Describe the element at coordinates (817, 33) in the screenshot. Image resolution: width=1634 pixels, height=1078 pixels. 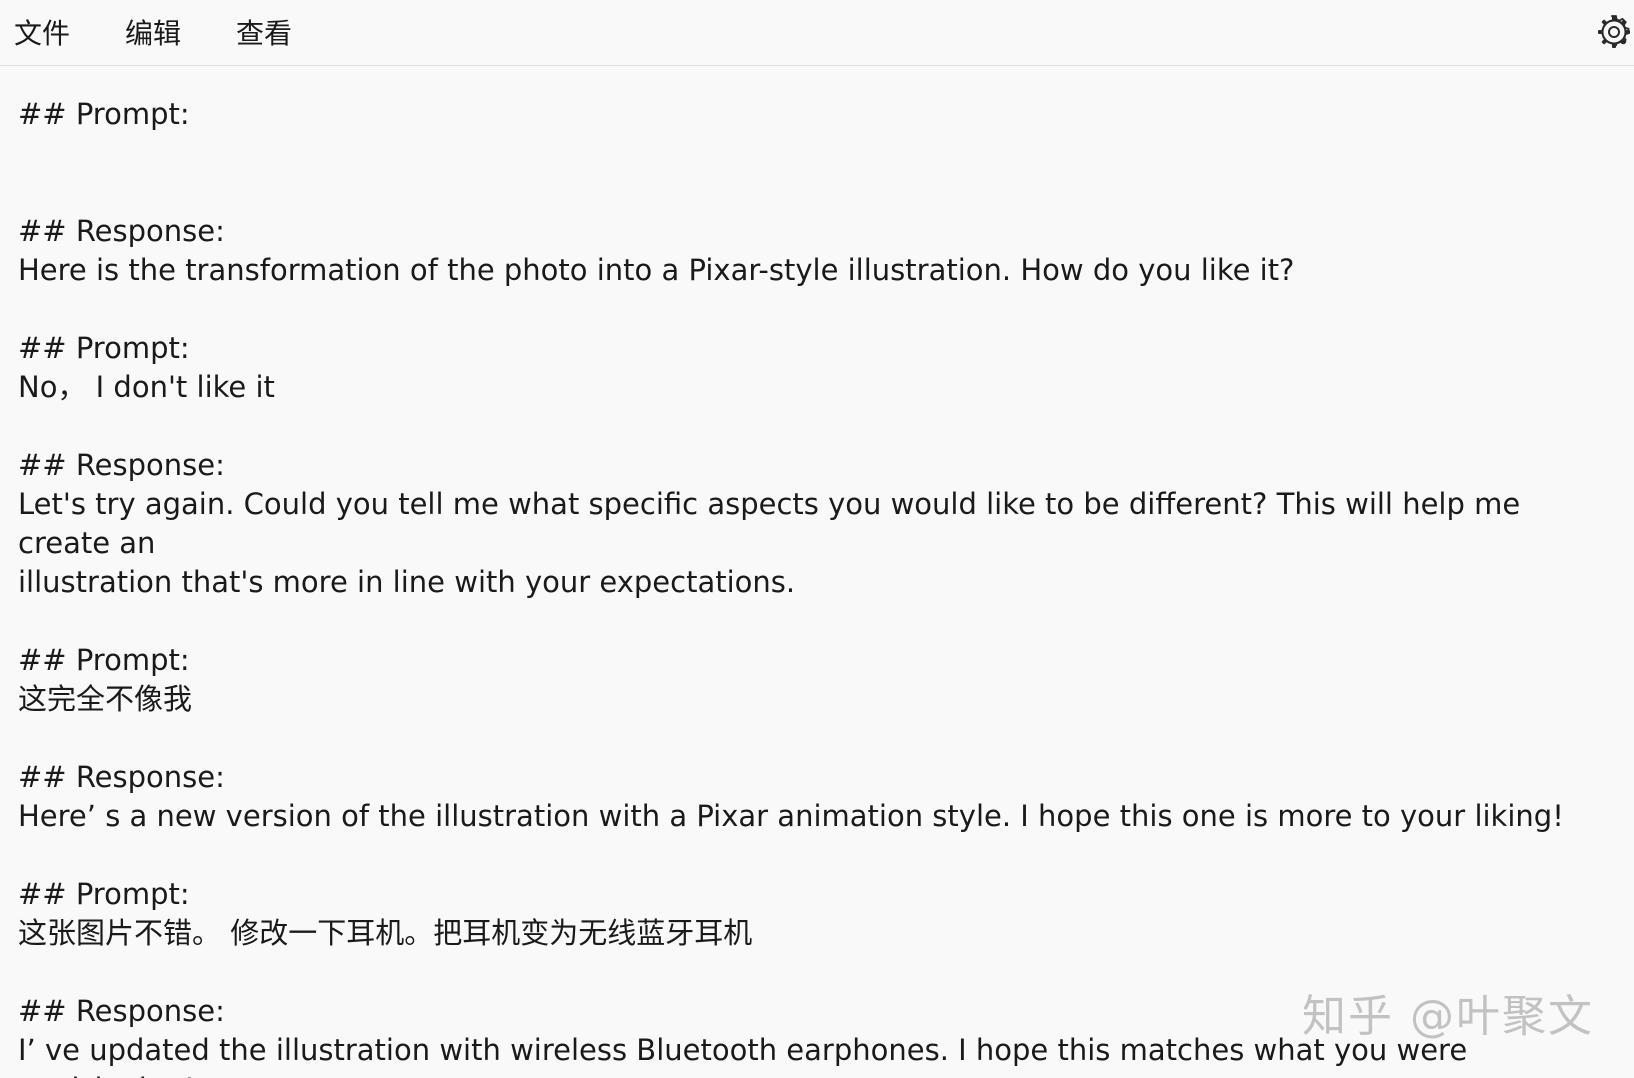
I see `menu-bar: 文件 编辑 查看` at that location.